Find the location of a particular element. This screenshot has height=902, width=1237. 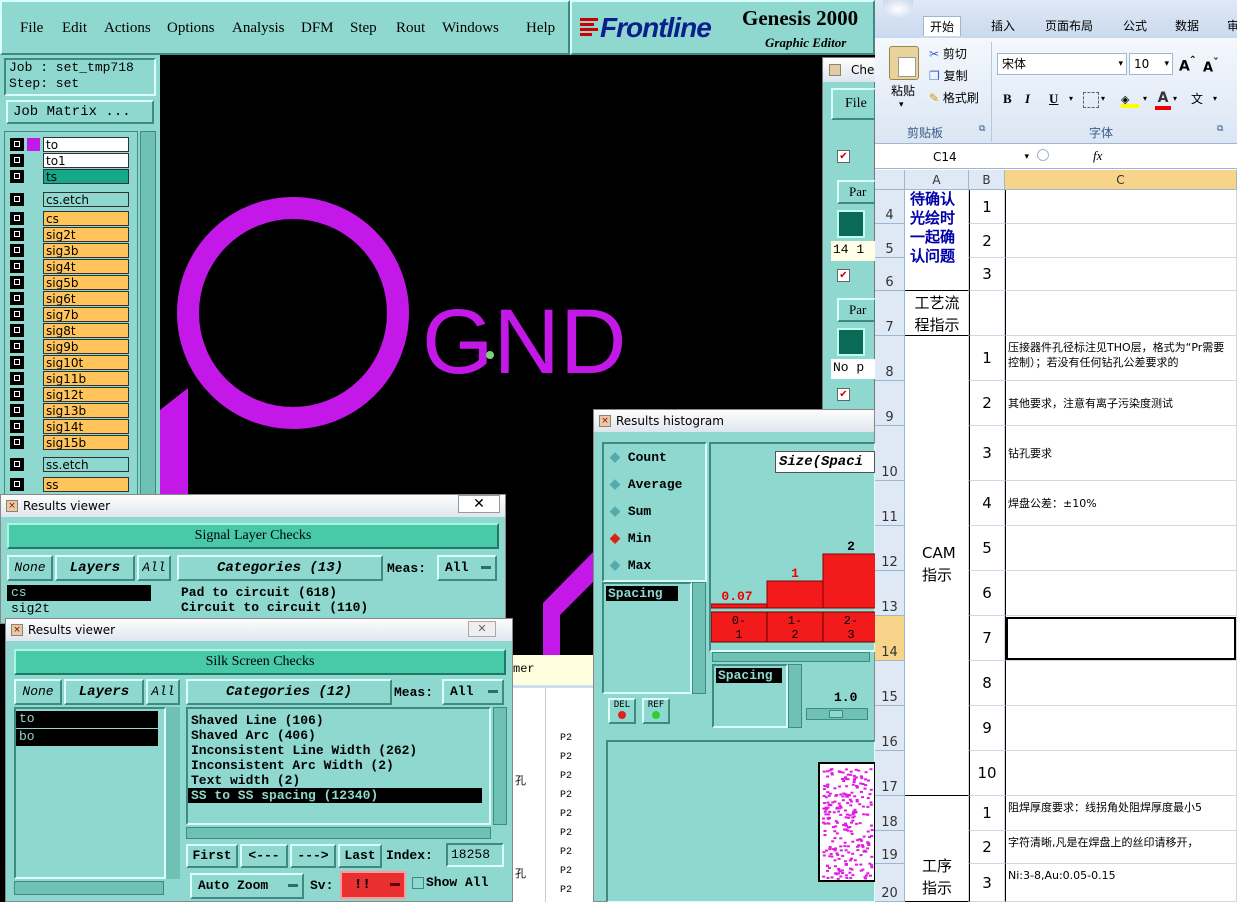

layer-row: sig9b is located at coordinates (69, 346).